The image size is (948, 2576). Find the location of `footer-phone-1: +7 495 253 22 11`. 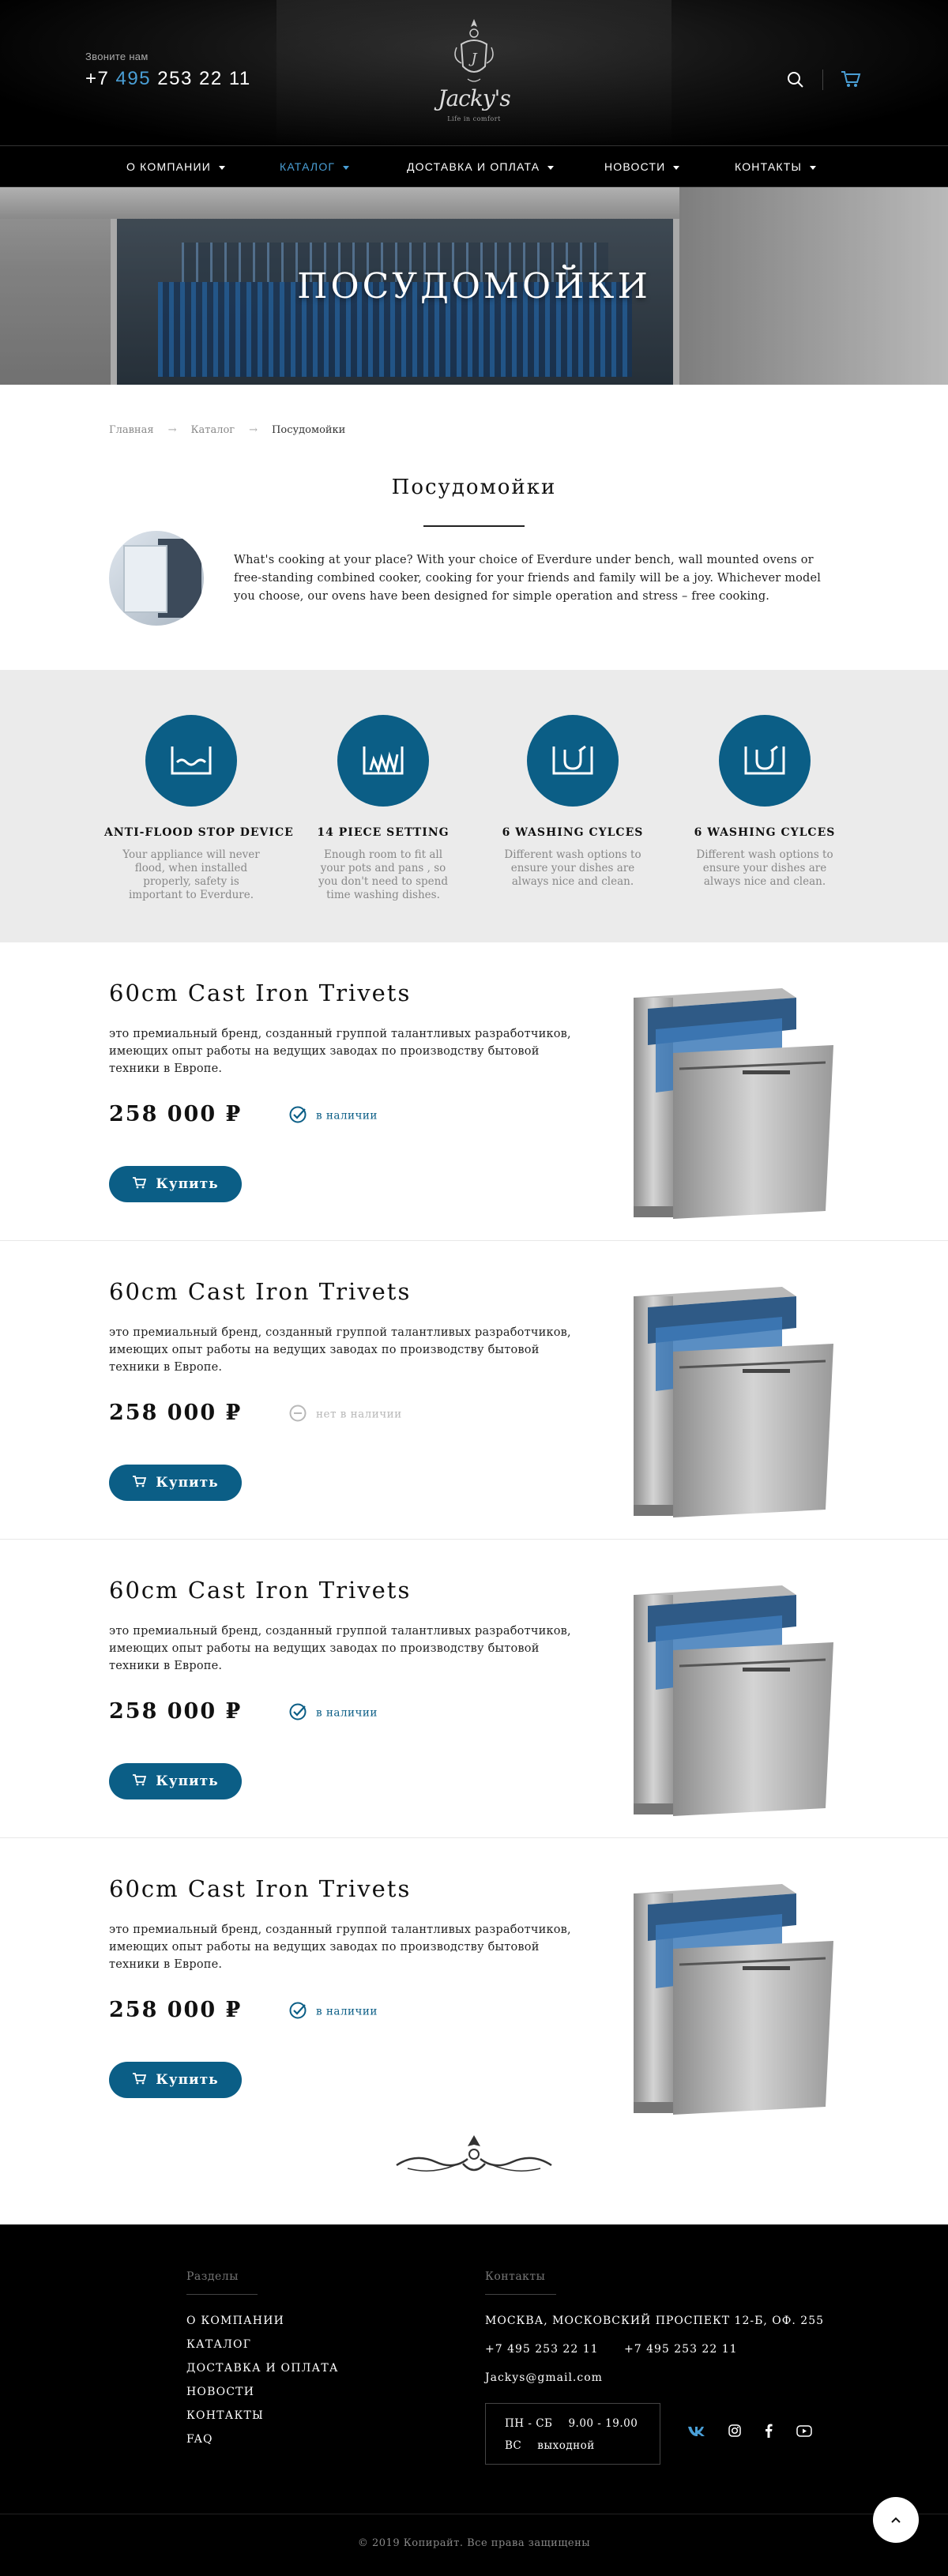

footer-phone-1: +7 495 253 22 11 is located at coordinates (542, 2350).